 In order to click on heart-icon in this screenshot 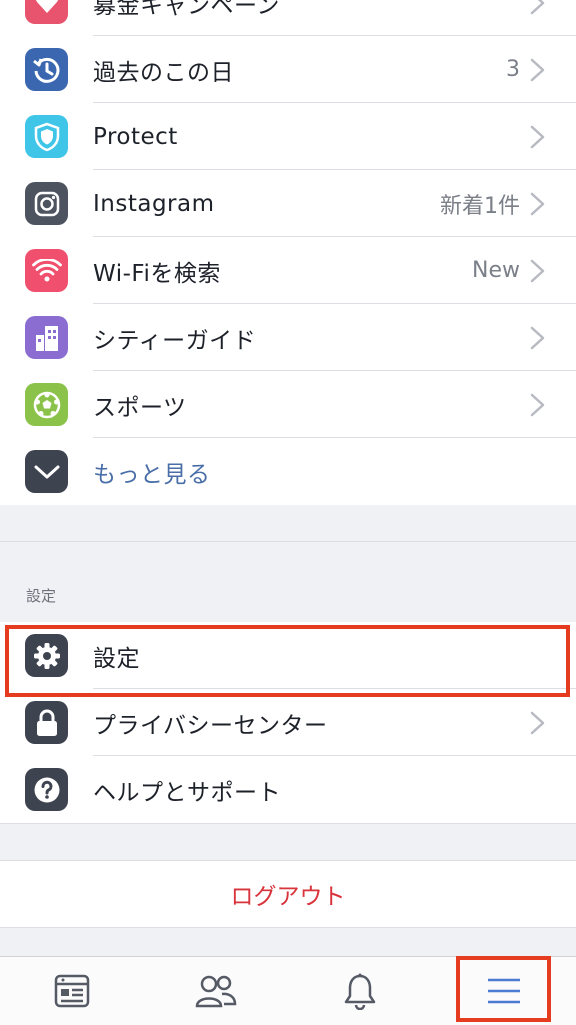, I will do `click(46, 12)`.